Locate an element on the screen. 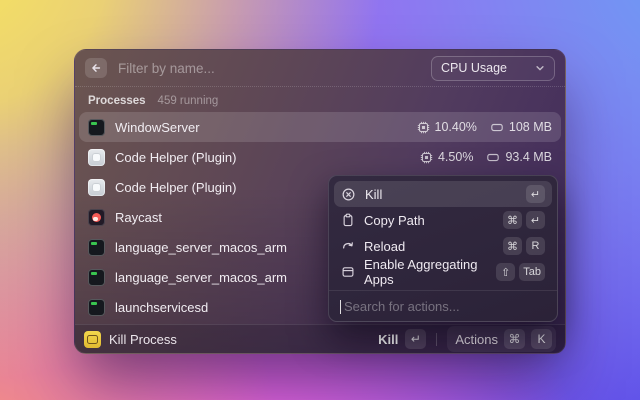 This screenshot has width=640, height=400. action-shortcut: ⌘ ↵ is located at coordinates (524, 220).